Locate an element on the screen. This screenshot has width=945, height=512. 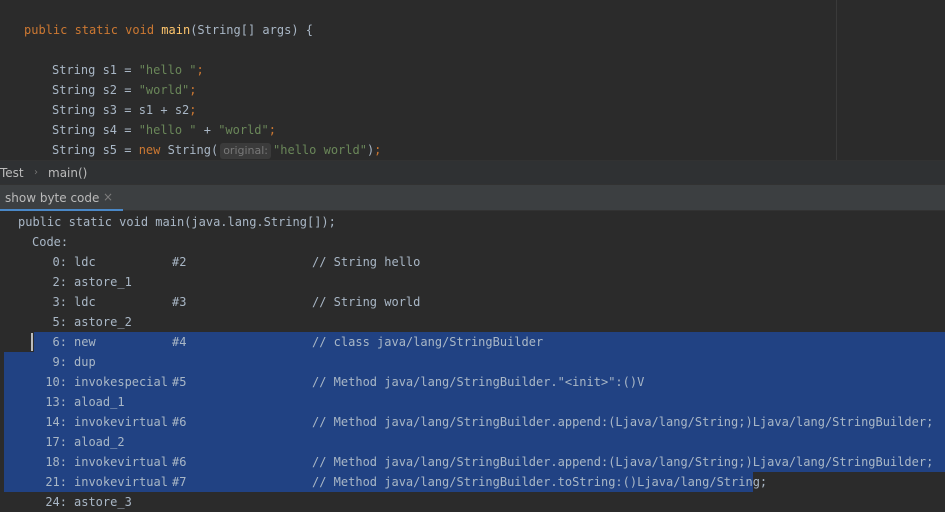
instruction-offset: 9: is located at coordinates (59, 362).